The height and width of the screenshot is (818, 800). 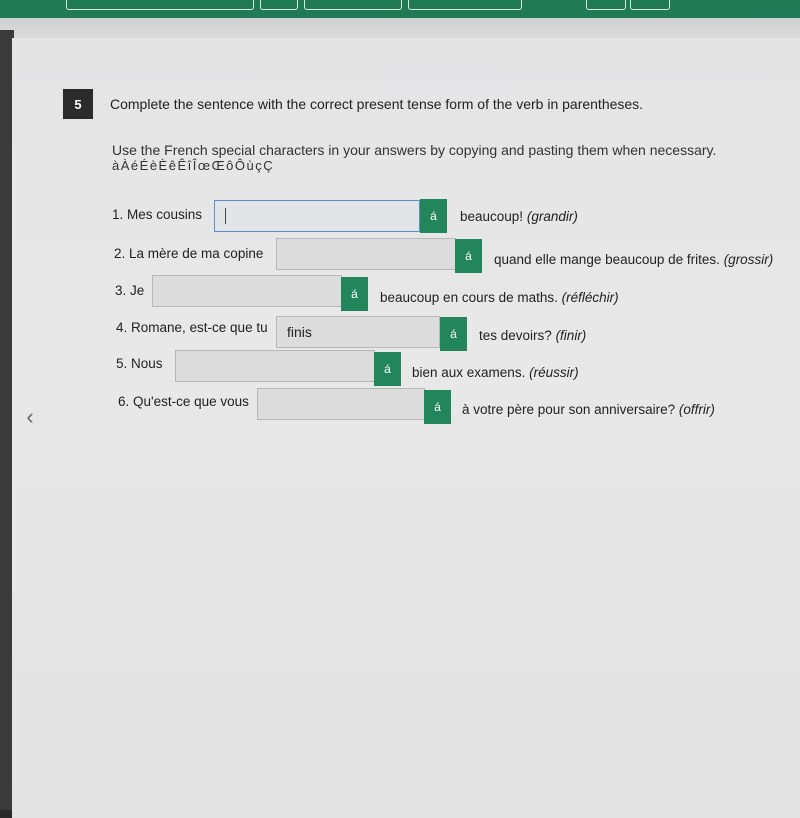 What do you see at coordinates (590, 297) in the screenshot?
I see `verb-hint: (réfléchir)` at bounding box center [590, 297].